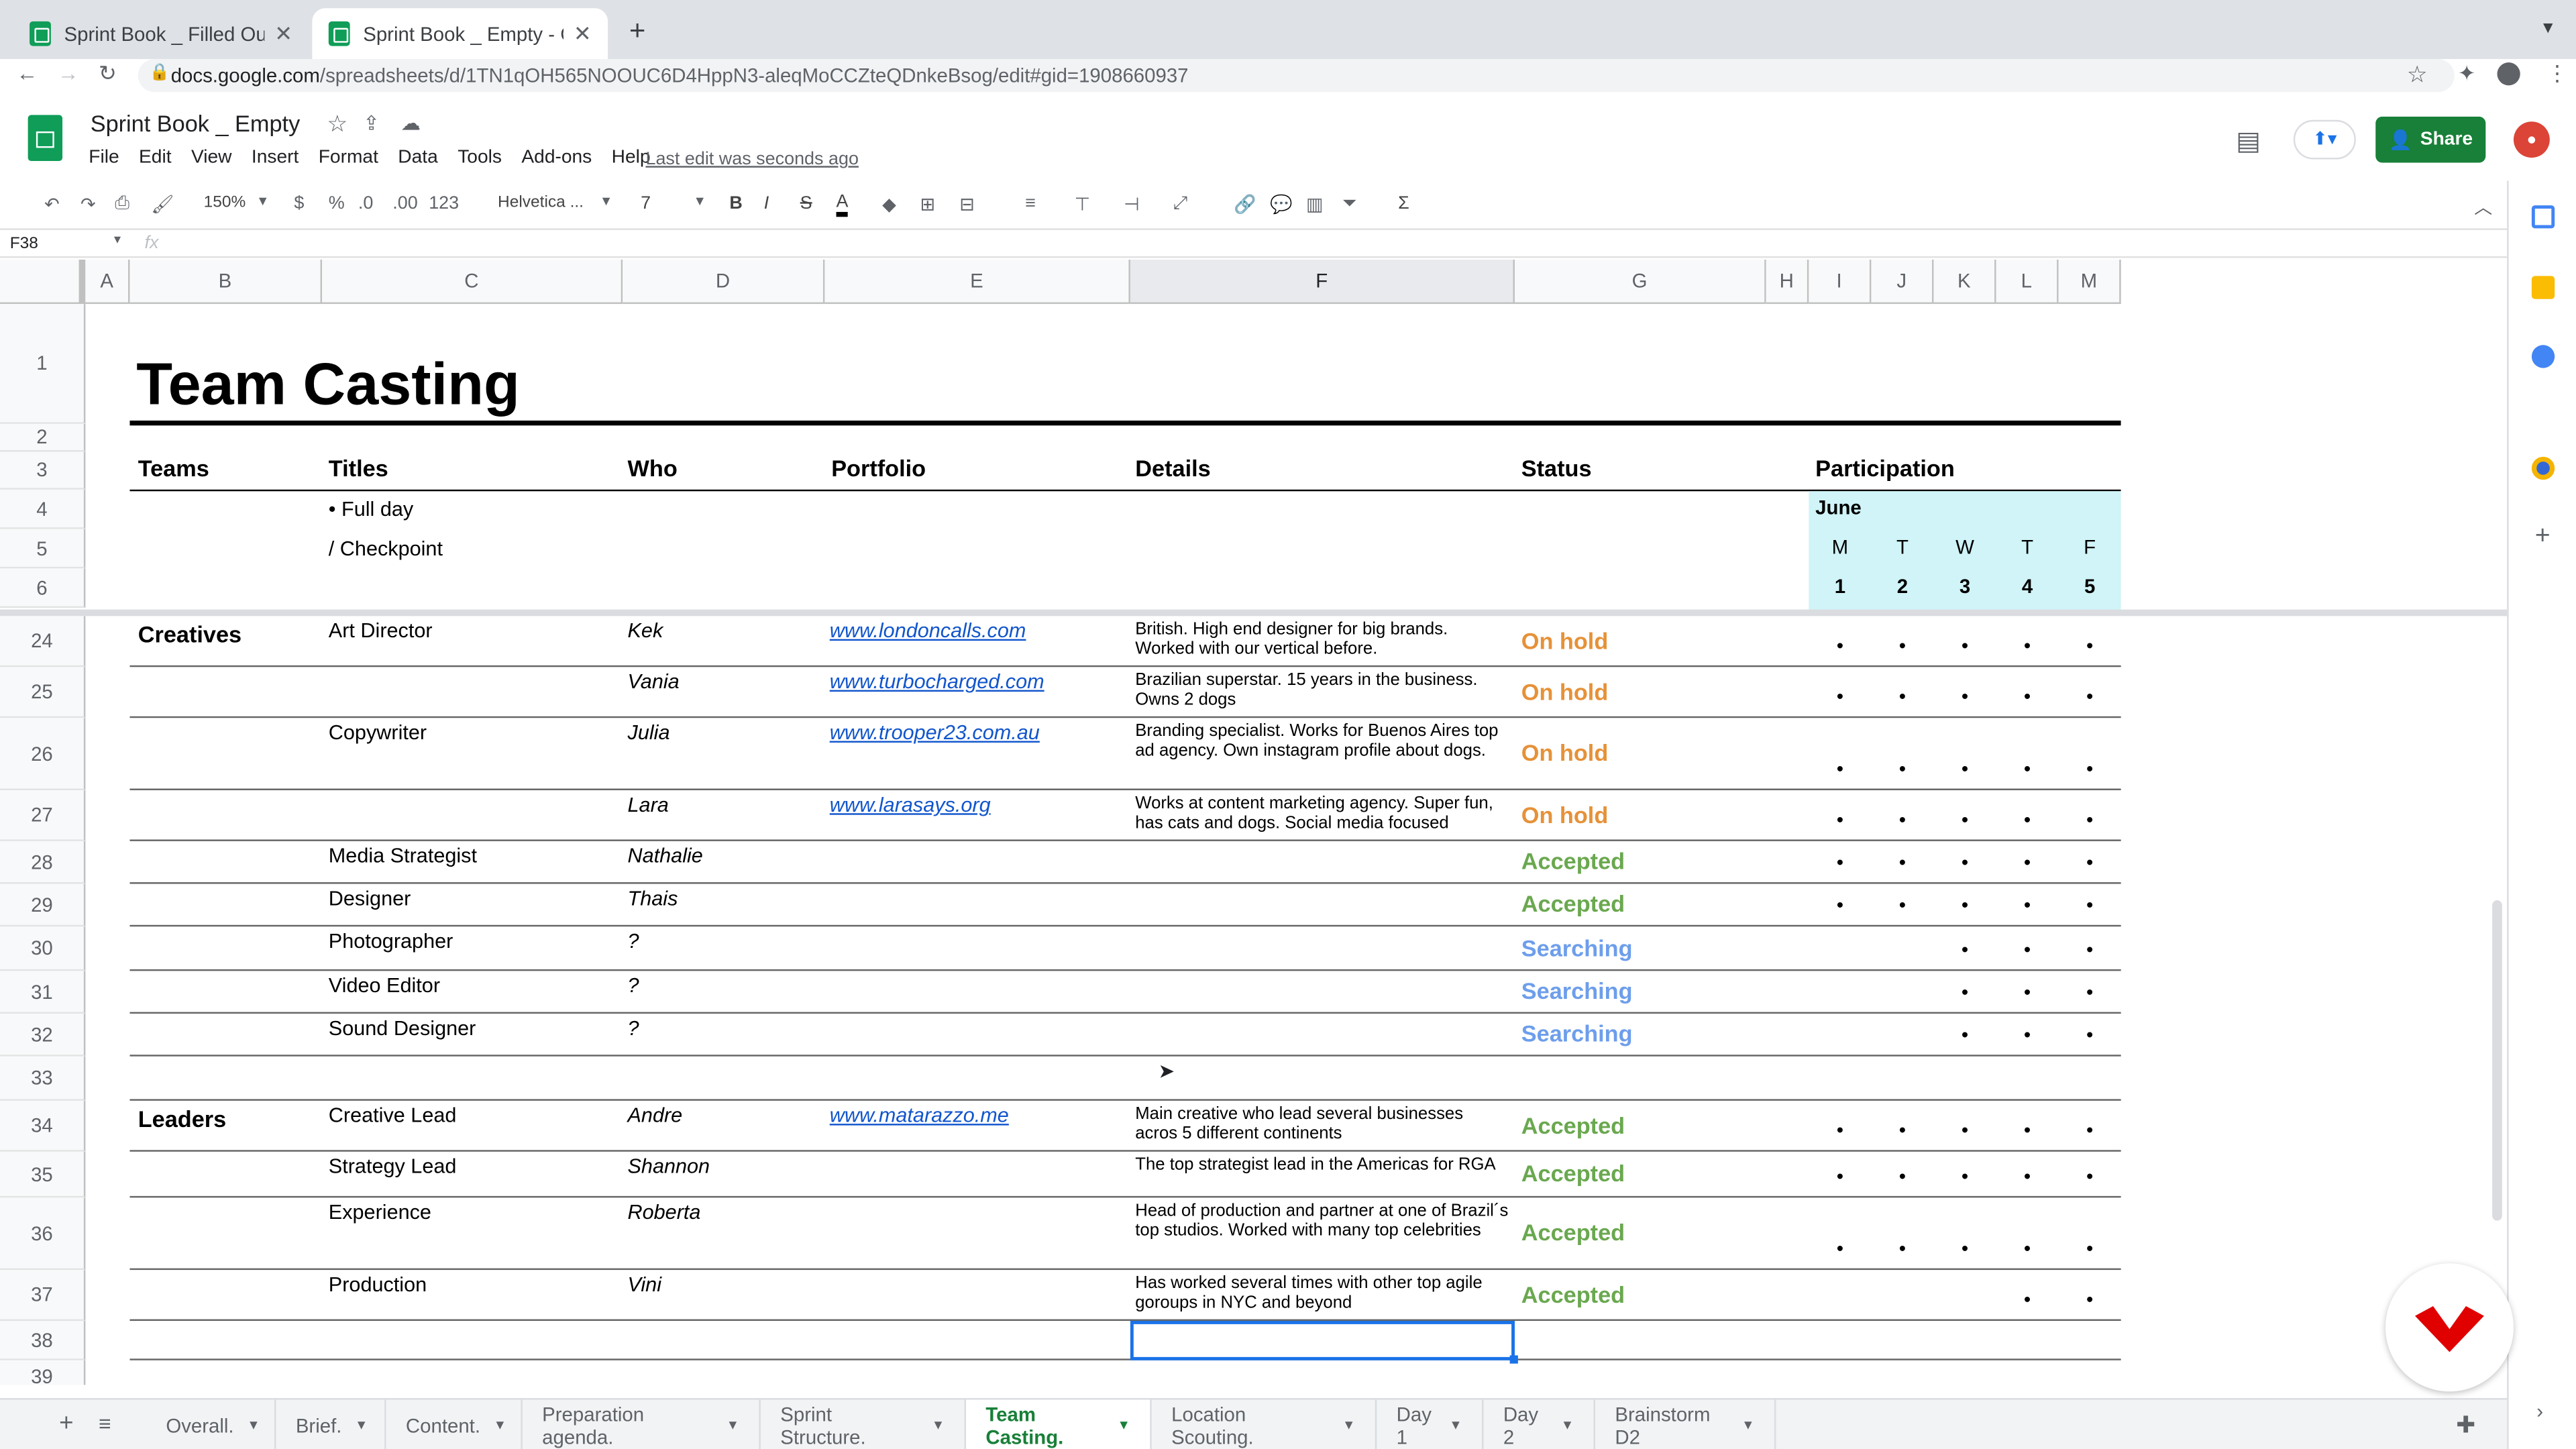 The width and height of the screenshot is (2576, 1449). I want to click on sheets-logo-icon, so click(45, 138).